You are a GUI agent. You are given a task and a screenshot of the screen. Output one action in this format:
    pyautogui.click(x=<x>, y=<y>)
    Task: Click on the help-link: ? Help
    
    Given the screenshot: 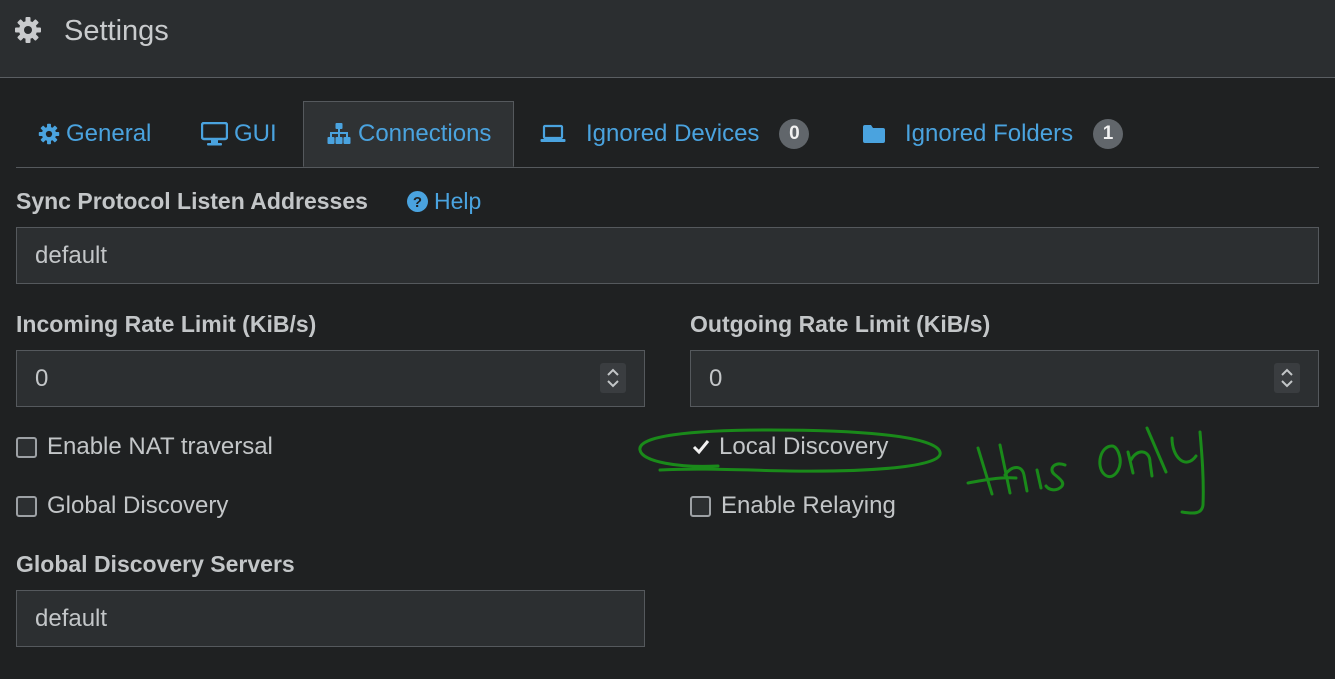 What is the action you would take?
    pyautogui.click(x=444, y=201)
    